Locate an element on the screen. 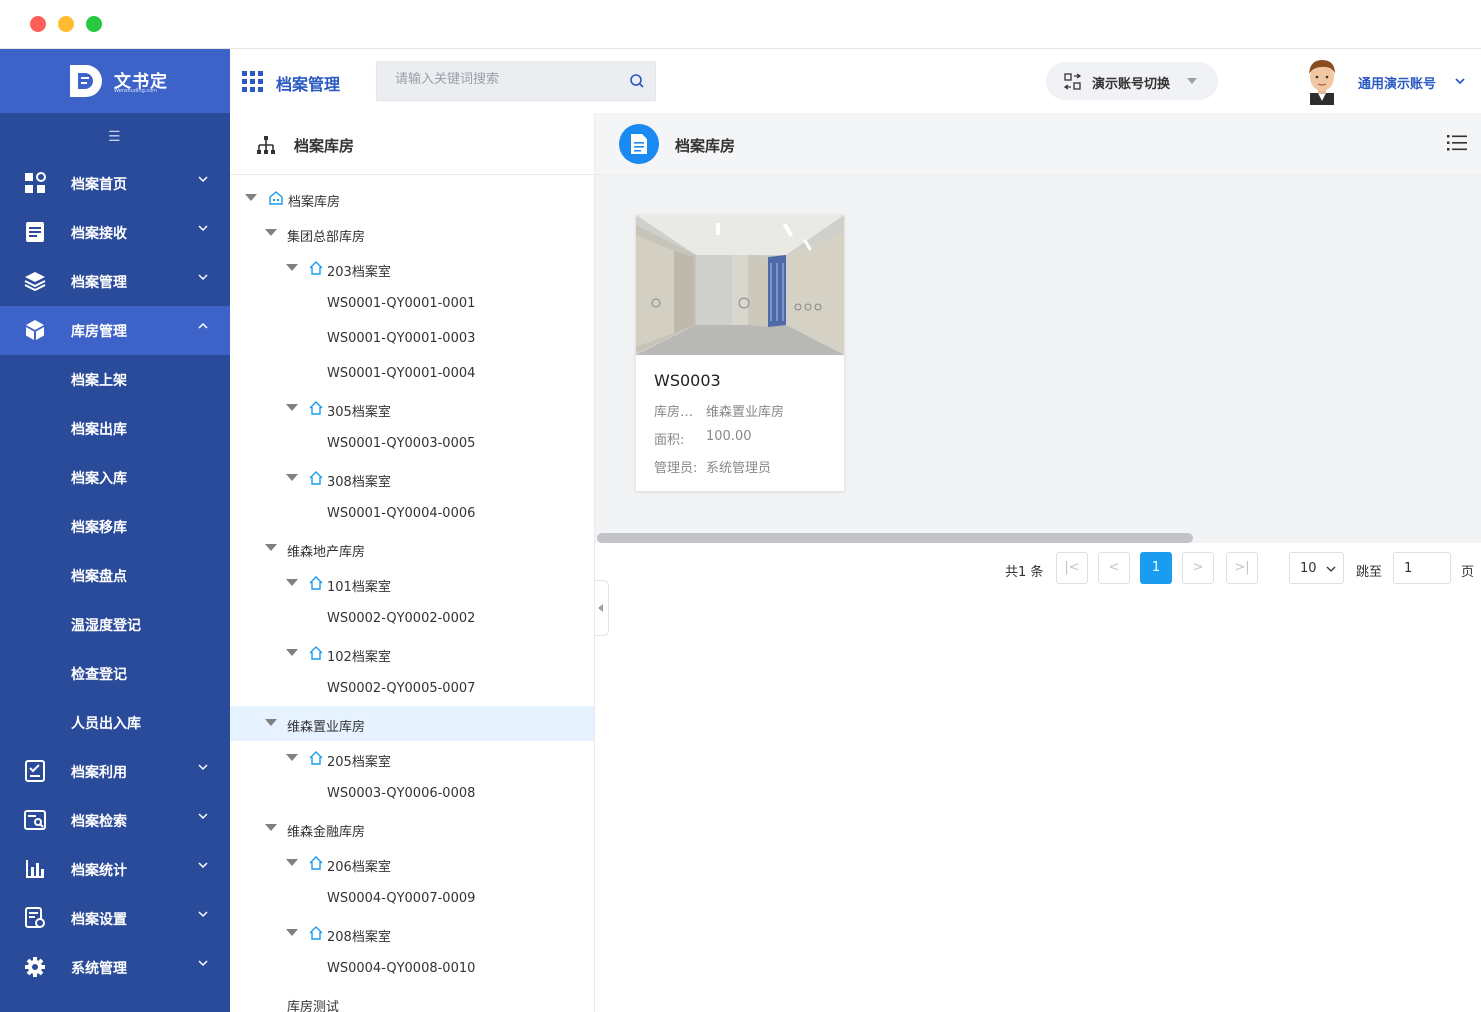 The image size is (1481, 1012). page-title: 档案库房 is located at coordinates (705, 146).